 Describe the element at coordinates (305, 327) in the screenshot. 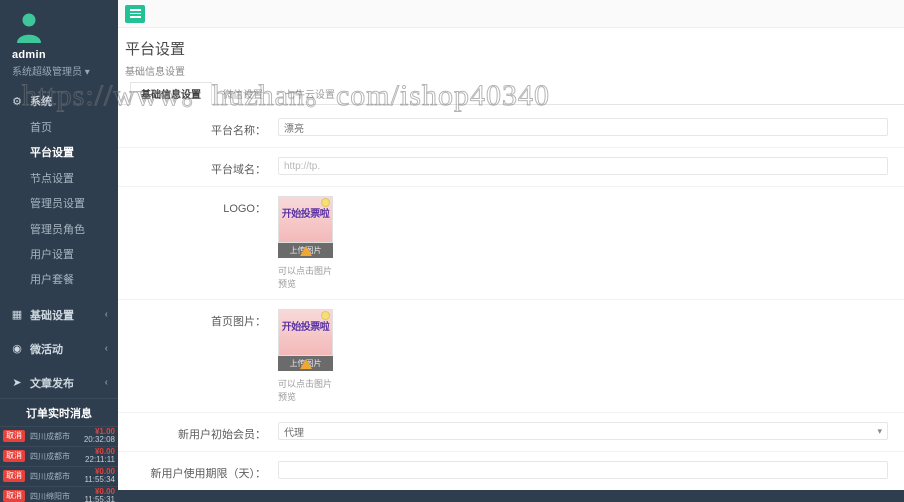

I see `home-image-text: 开始投票啦` at that location.